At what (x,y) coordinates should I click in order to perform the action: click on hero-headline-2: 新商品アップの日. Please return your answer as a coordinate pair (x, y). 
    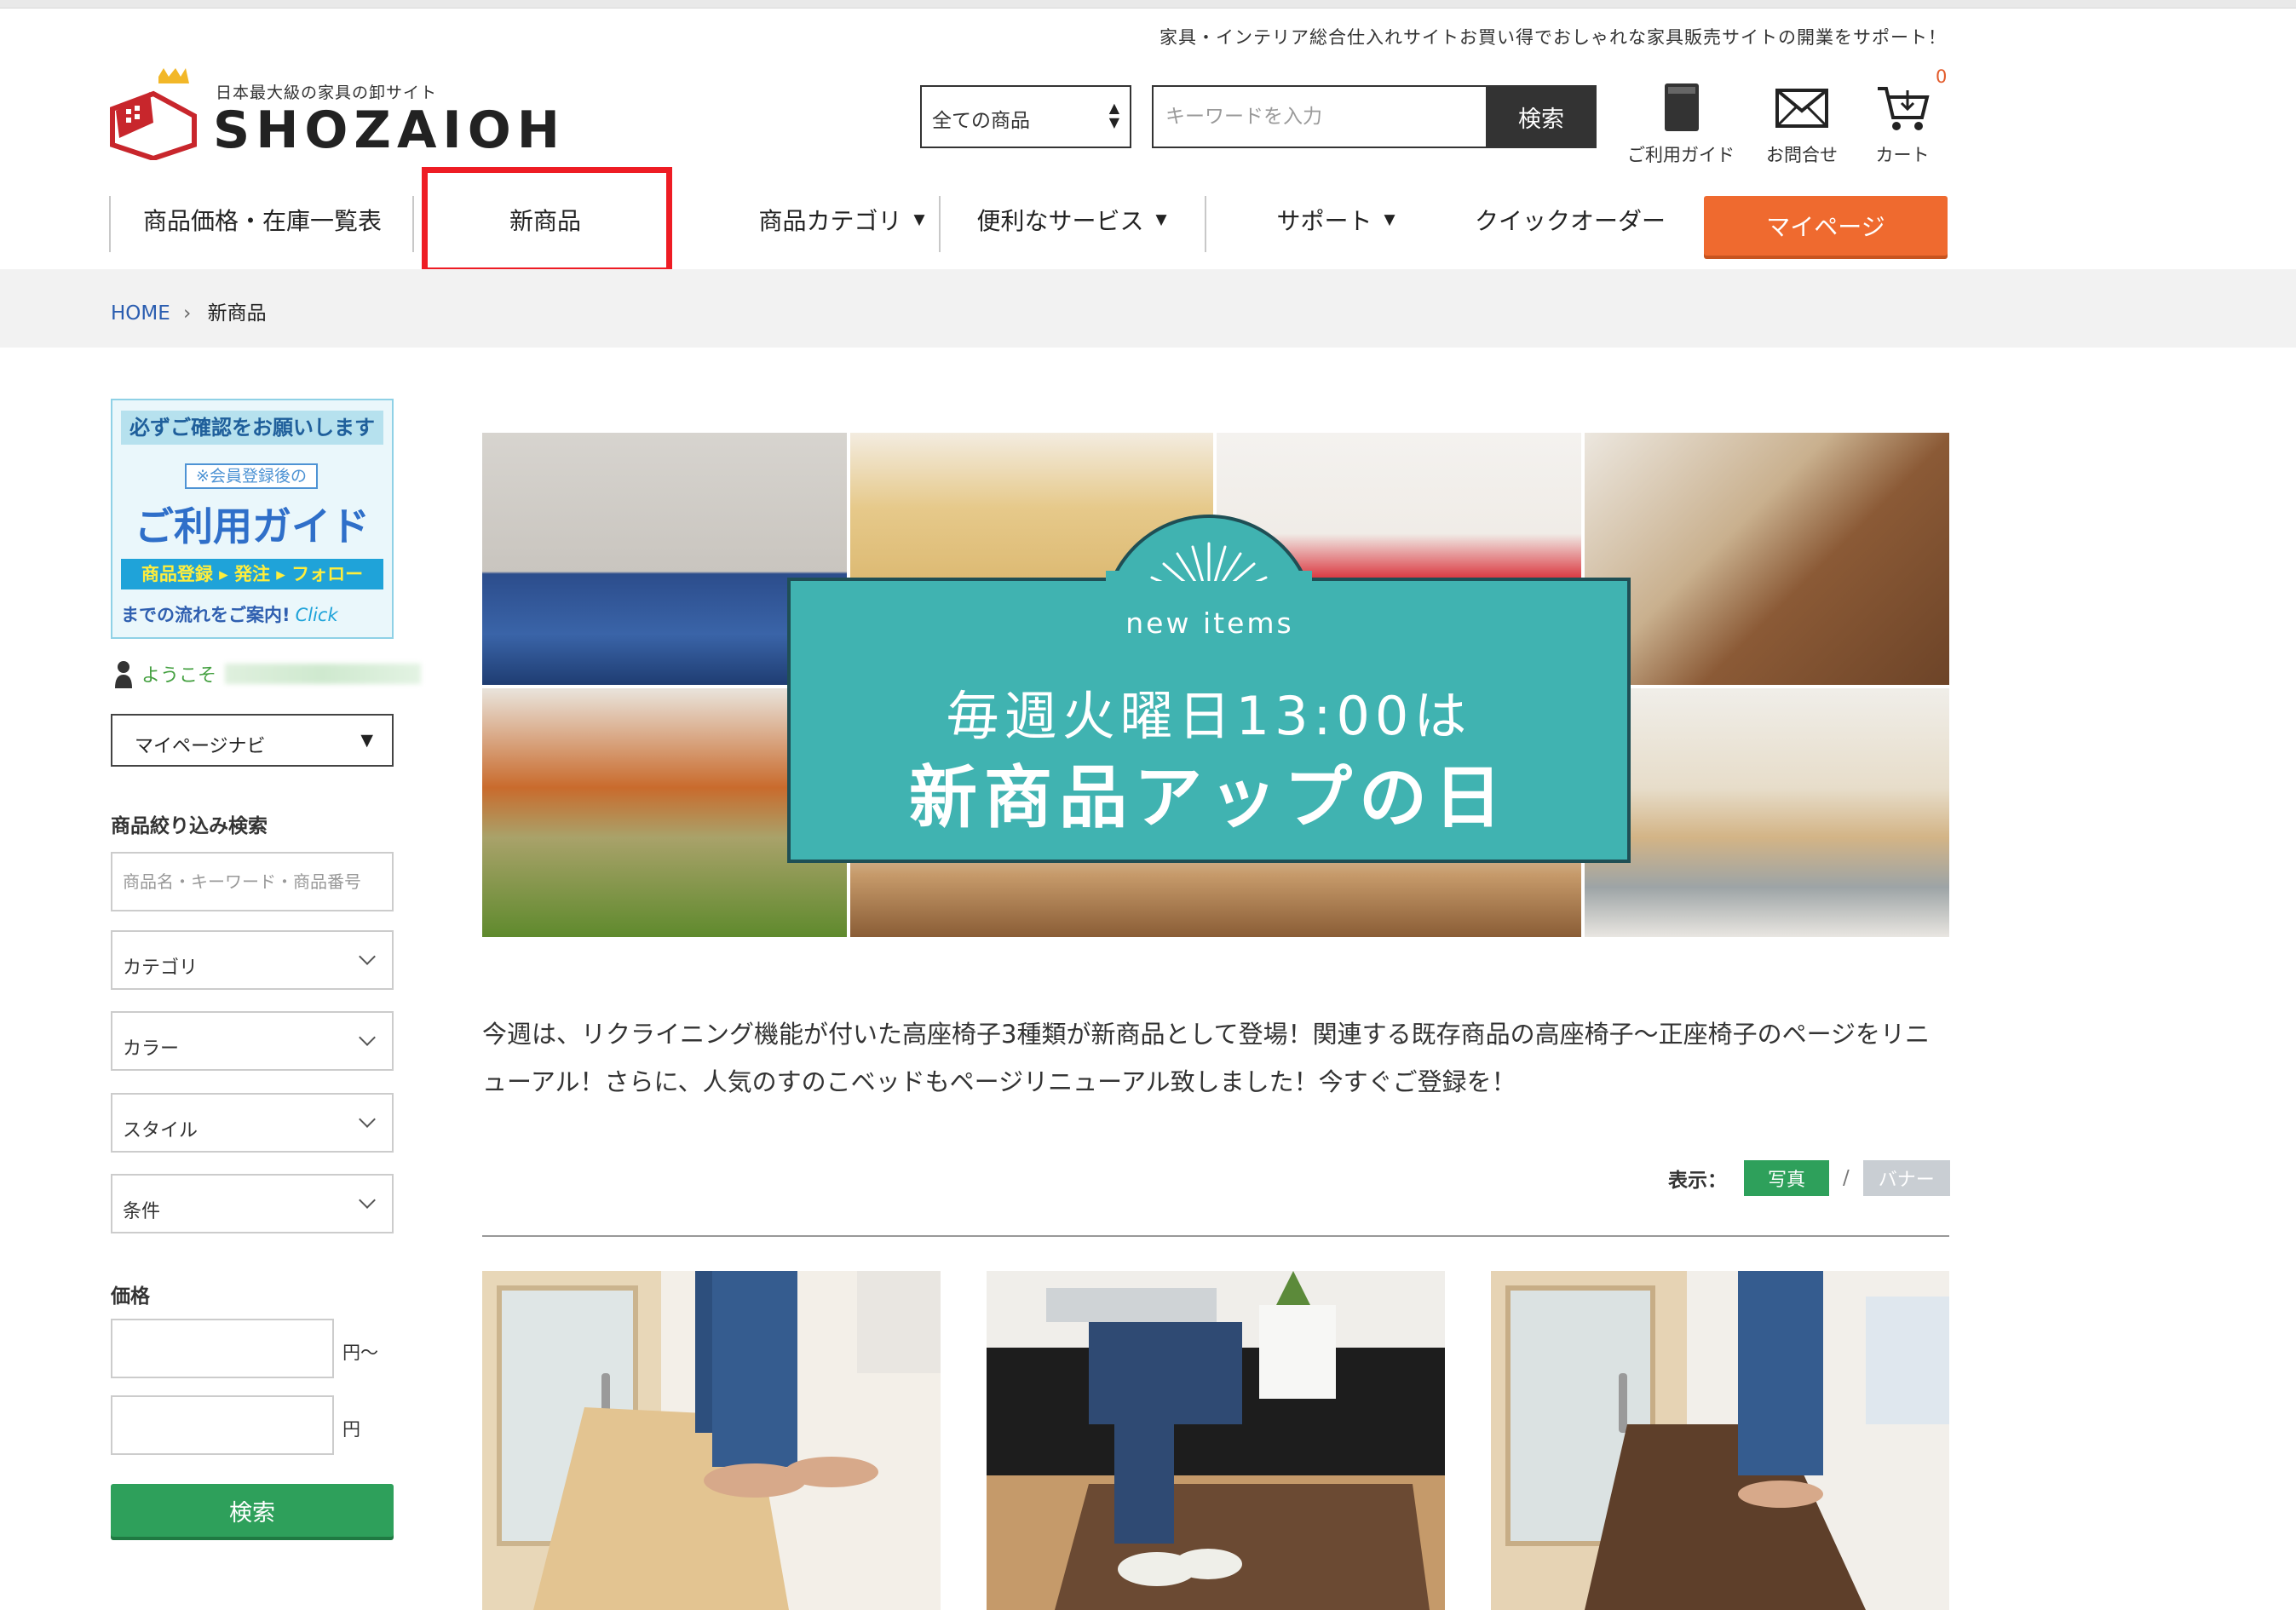
    Looking at the image, I should click on (1209, 798).